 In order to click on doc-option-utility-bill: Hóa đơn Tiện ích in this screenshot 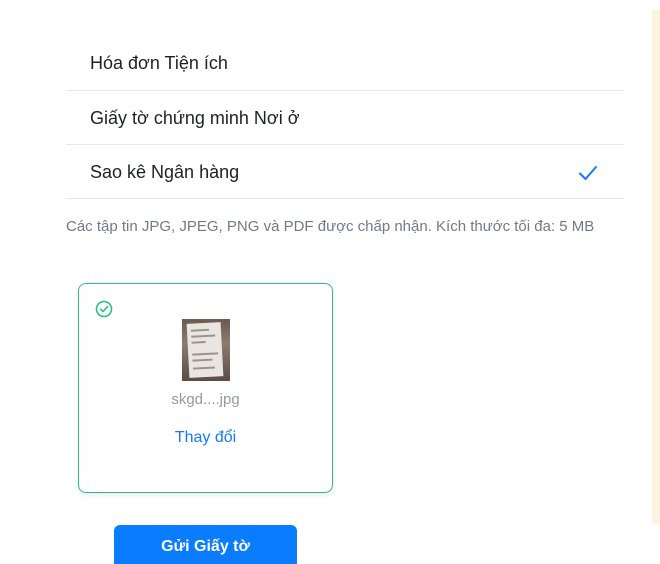, I will do `click(345, 63)`.